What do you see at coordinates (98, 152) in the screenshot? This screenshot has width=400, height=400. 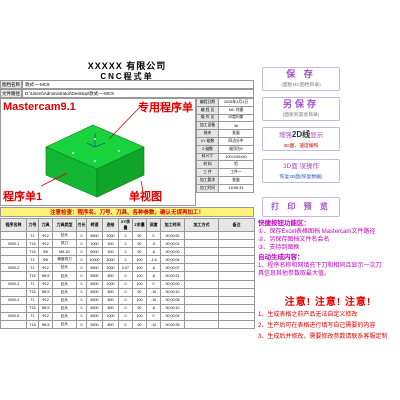 I see `part-3d-view: Mastercam9.1 专用程序单 程序单1 单视图` at bounding box center [98, 152].